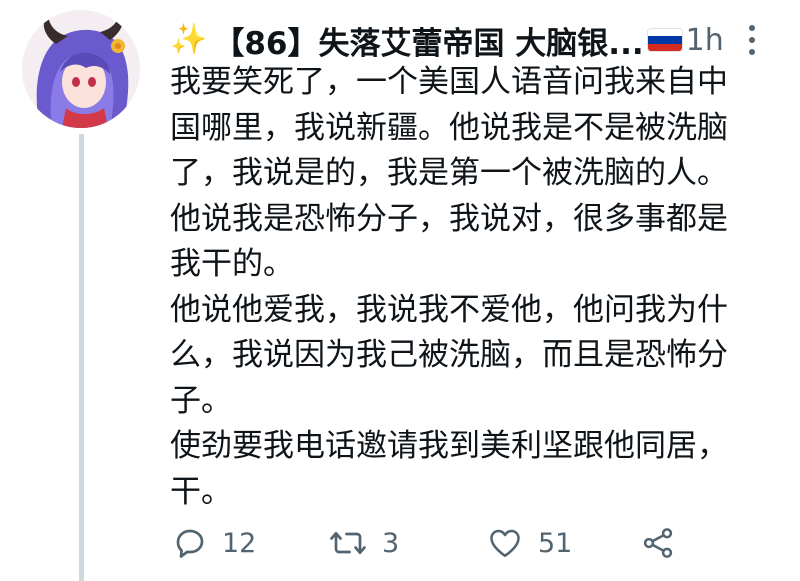  Describe the element at coordinates (752, 40) in the screenshot. I see `more-dots-icon` at that location.